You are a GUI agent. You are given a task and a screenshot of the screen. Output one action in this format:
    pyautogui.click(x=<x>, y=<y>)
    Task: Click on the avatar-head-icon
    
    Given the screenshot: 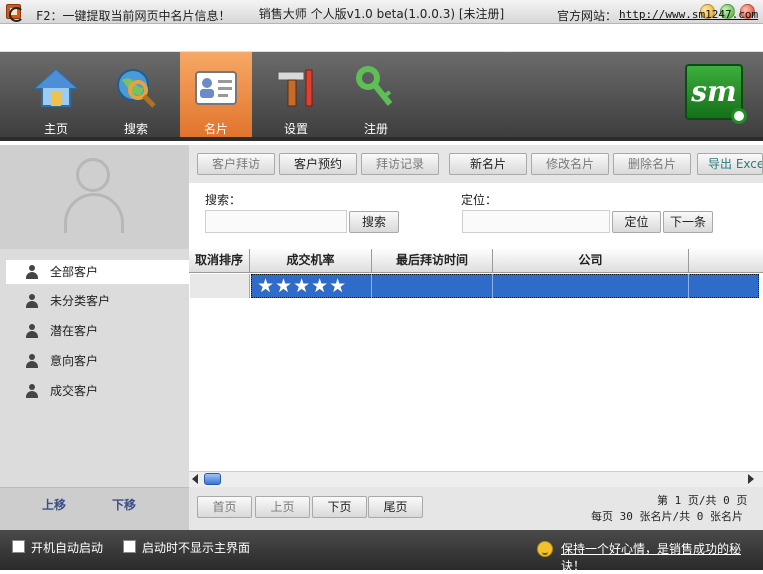 What is the action you would take?
    pyautogui.click(x=93, y=175)
    